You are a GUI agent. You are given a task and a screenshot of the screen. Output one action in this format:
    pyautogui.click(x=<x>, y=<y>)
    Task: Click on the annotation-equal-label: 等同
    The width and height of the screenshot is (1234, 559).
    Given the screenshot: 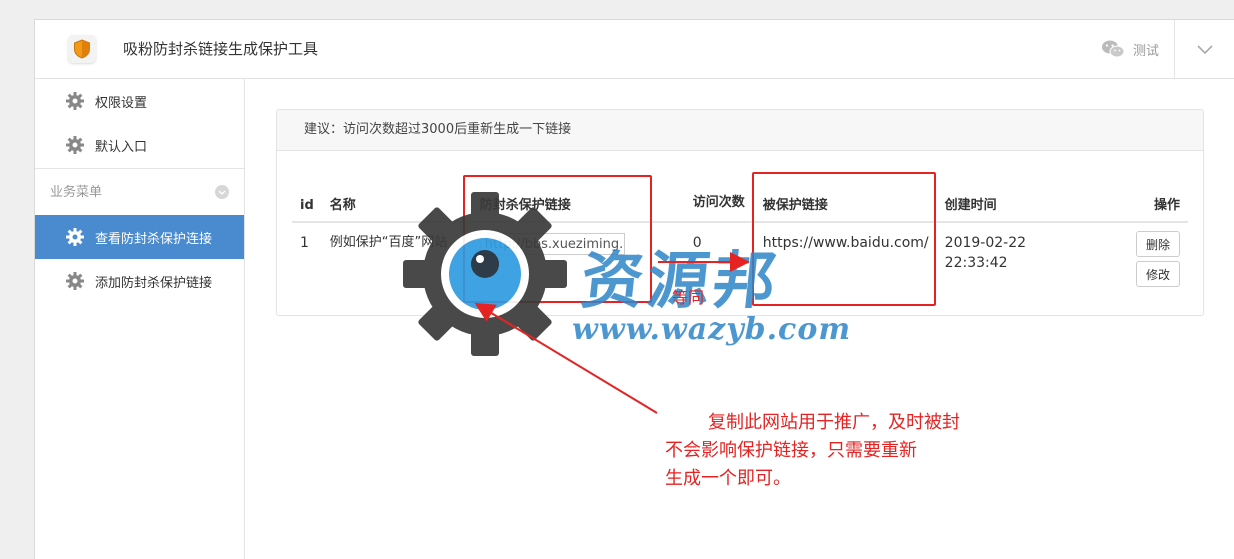 What is the action you would take?
    pyautogui.click(x=688, y=297)
    